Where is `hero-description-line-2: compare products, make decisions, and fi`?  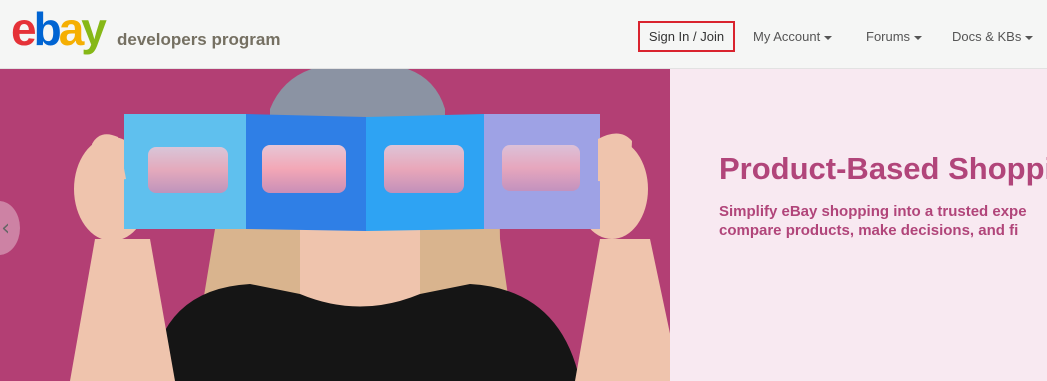
hero-description-line-2: compare products, make decisions, and fi is located at coordinates (869, 230).